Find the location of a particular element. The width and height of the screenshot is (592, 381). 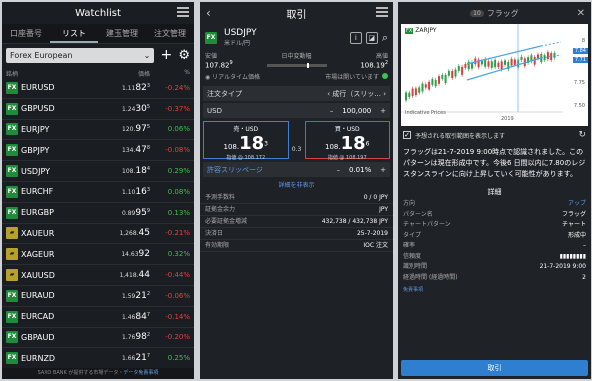

detail-value: JPY is located at coordinates (383, 210).